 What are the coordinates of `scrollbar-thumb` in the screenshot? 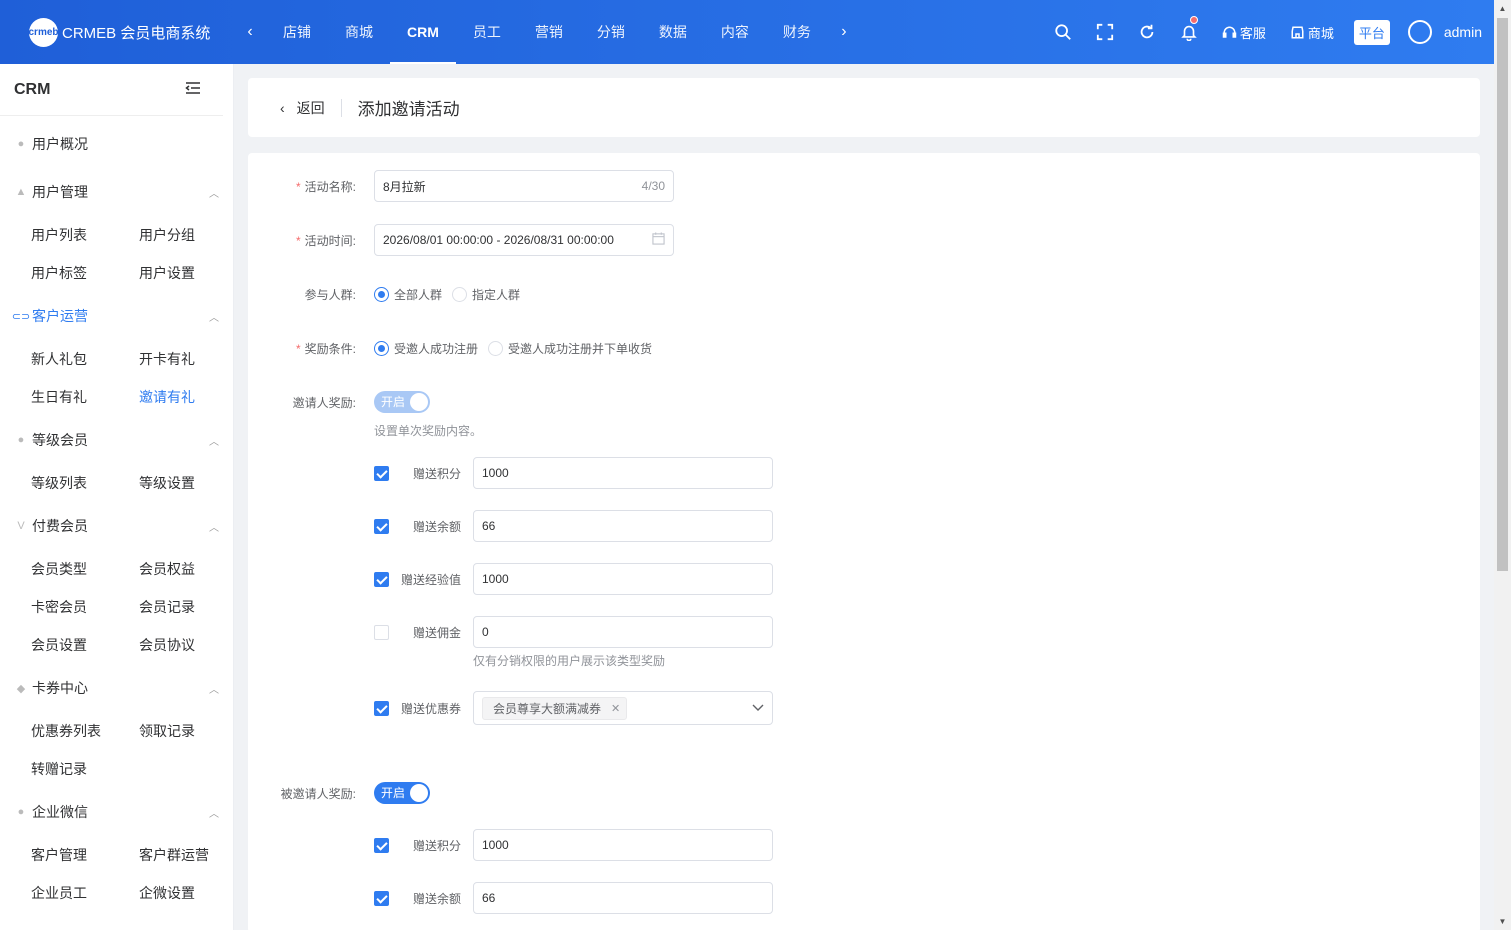 It's located at (1502, 294).